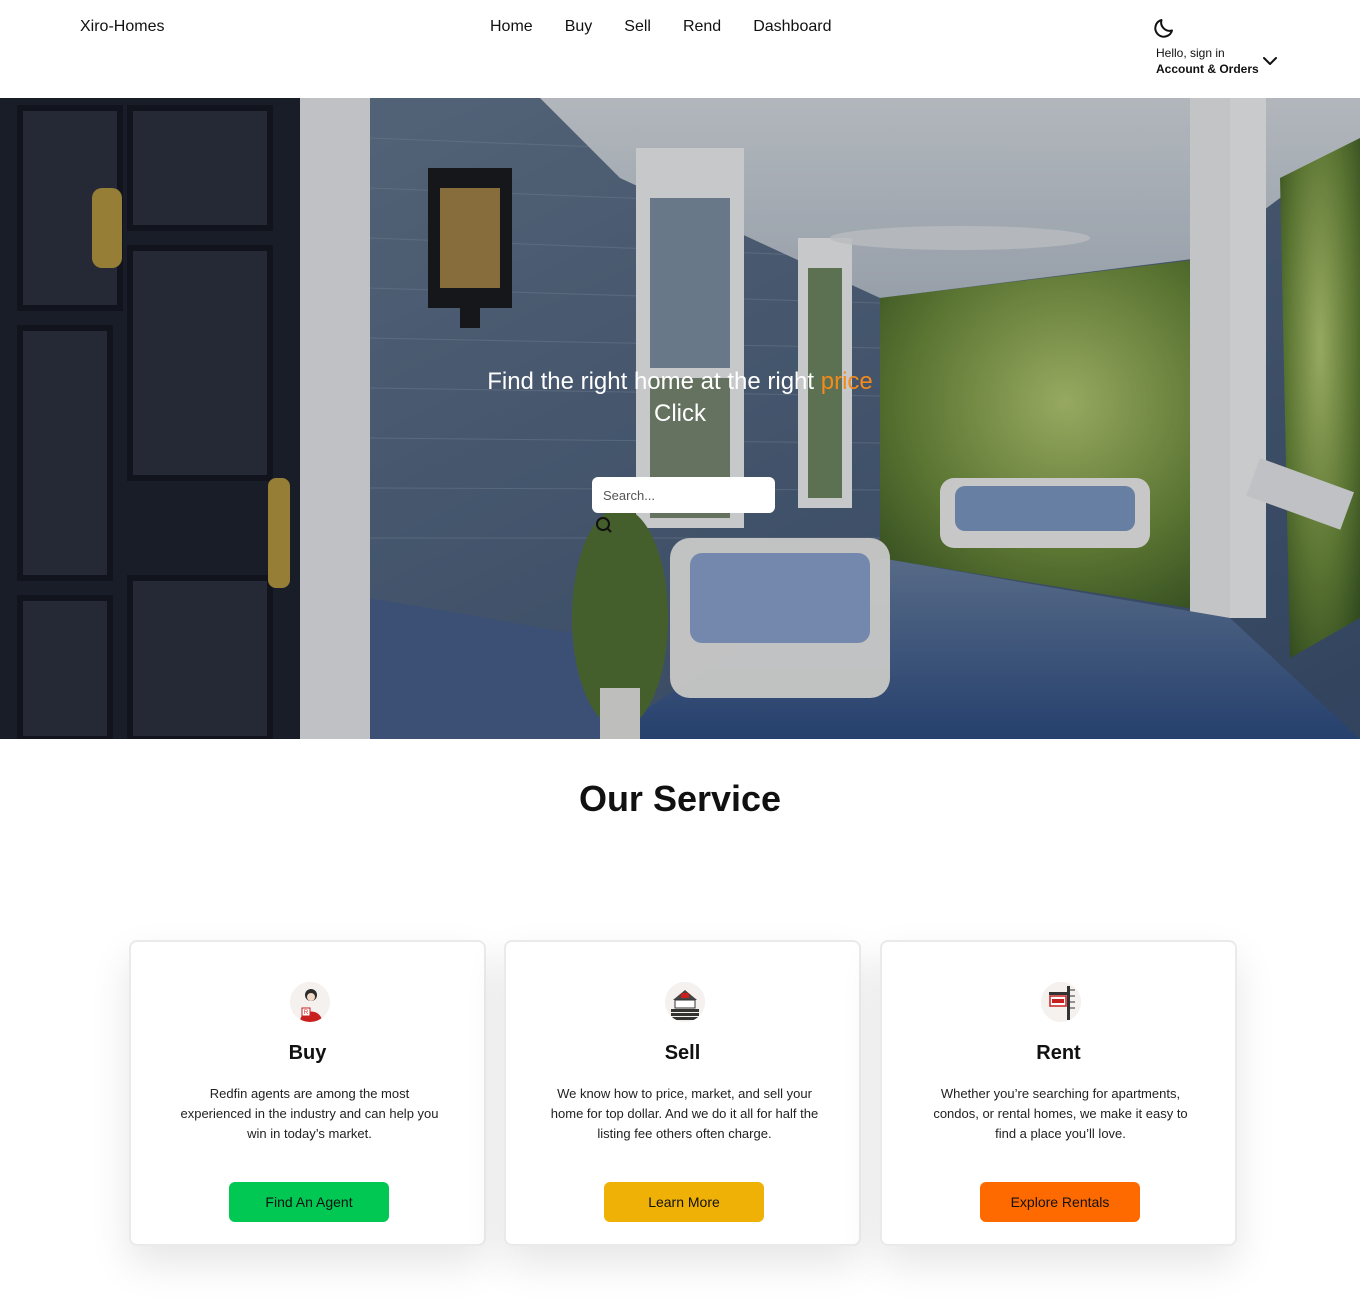  I want to click on card-title: Sell, so click(682, 1053).